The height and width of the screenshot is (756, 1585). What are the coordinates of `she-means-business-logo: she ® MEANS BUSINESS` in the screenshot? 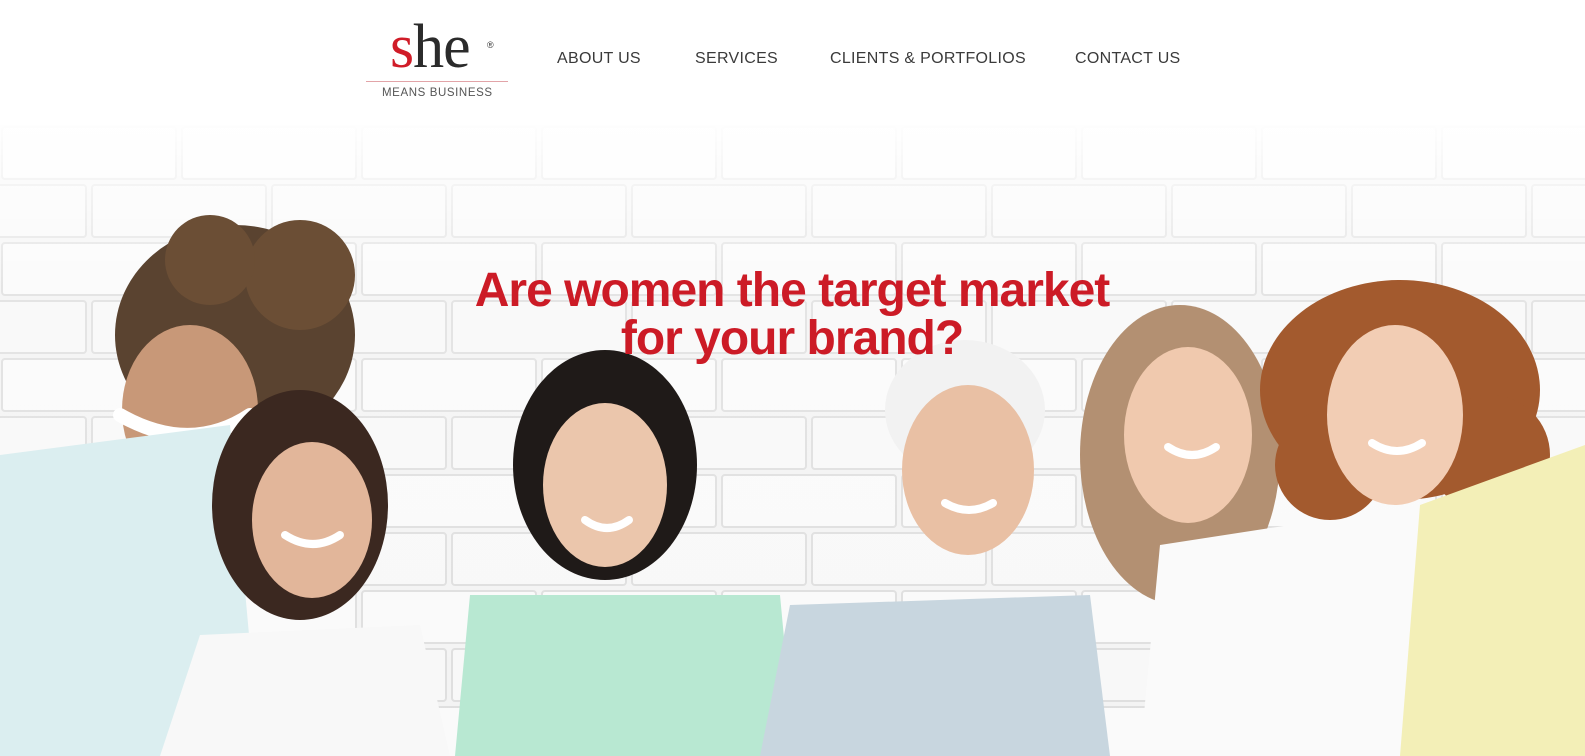 It's located at (438, 58).